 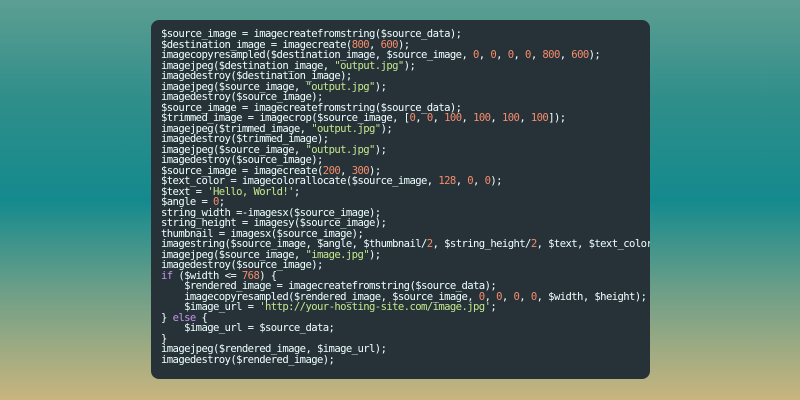 I want to click on code-token: imagedestroy($rendered_image);, so click(x=248, y=359).